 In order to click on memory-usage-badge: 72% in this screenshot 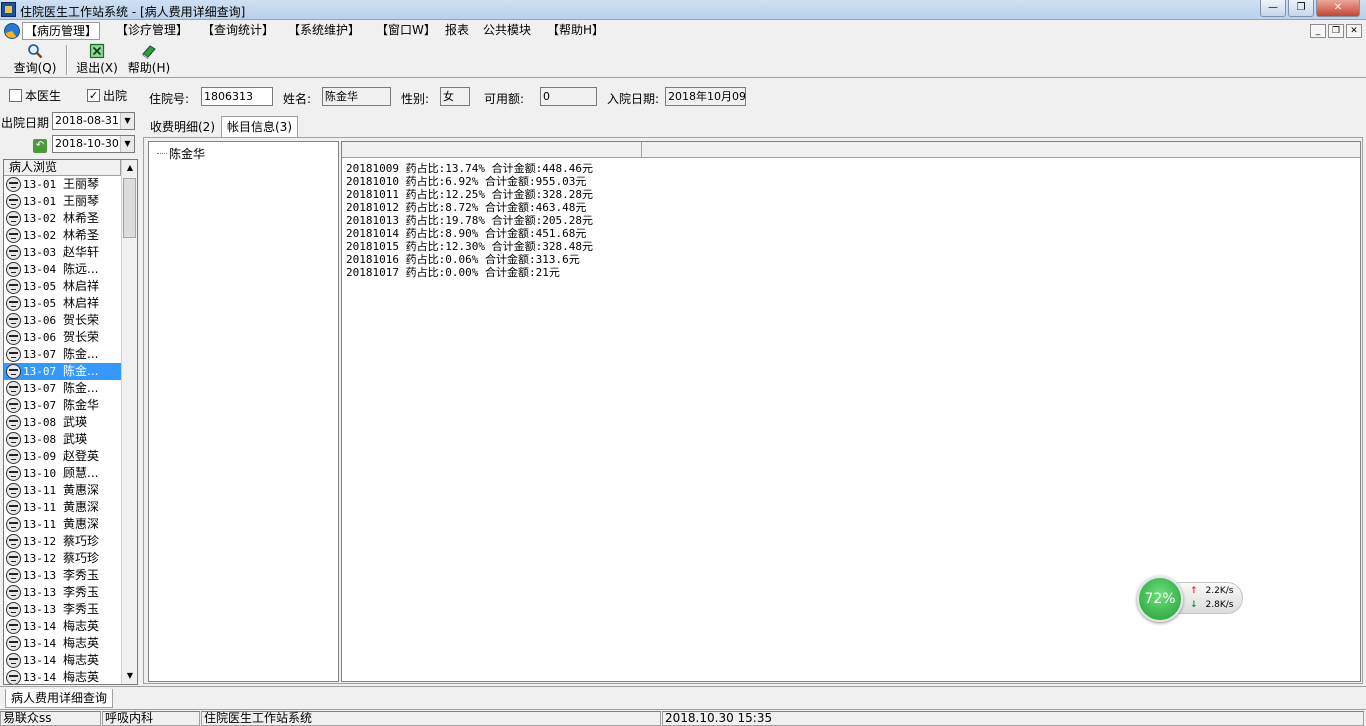, I will do `click(1160, 599)`.